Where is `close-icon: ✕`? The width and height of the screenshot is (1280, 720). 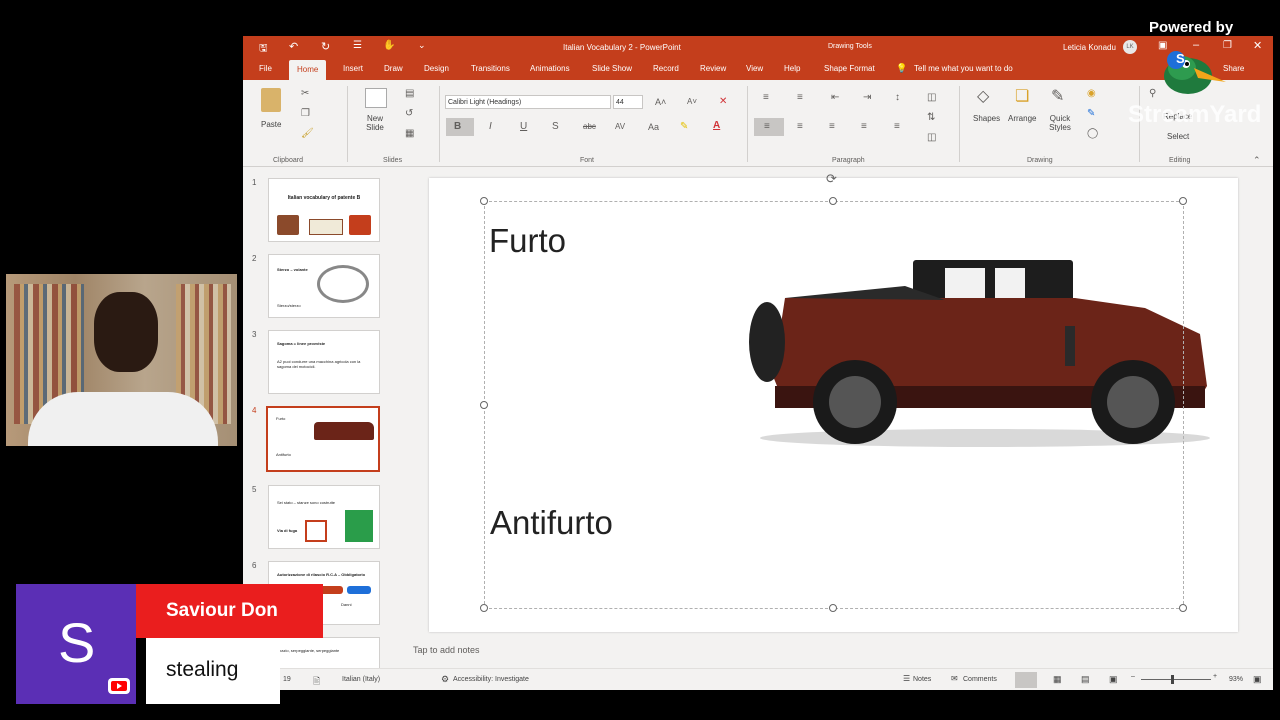 close-icon: ✕ is located at coordinates (1257, 45).